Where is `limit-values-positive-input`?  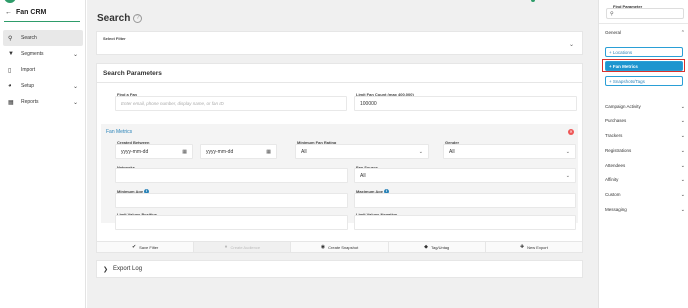
limit-values-positive-input is located at coordinates (231, 222).